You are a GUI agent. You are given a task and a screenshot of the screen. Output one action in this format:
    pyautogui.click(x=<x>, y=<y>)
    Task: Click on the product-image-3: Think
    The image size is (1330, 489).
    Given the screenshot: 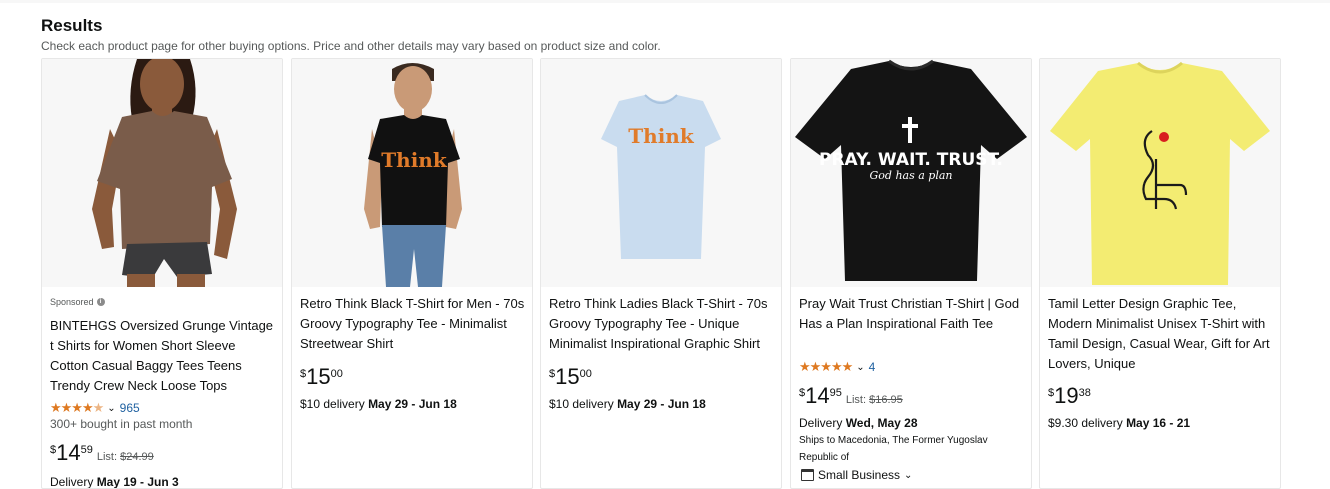 What is the action you would take?
    pyautogui.click(x=661, y=173)
    